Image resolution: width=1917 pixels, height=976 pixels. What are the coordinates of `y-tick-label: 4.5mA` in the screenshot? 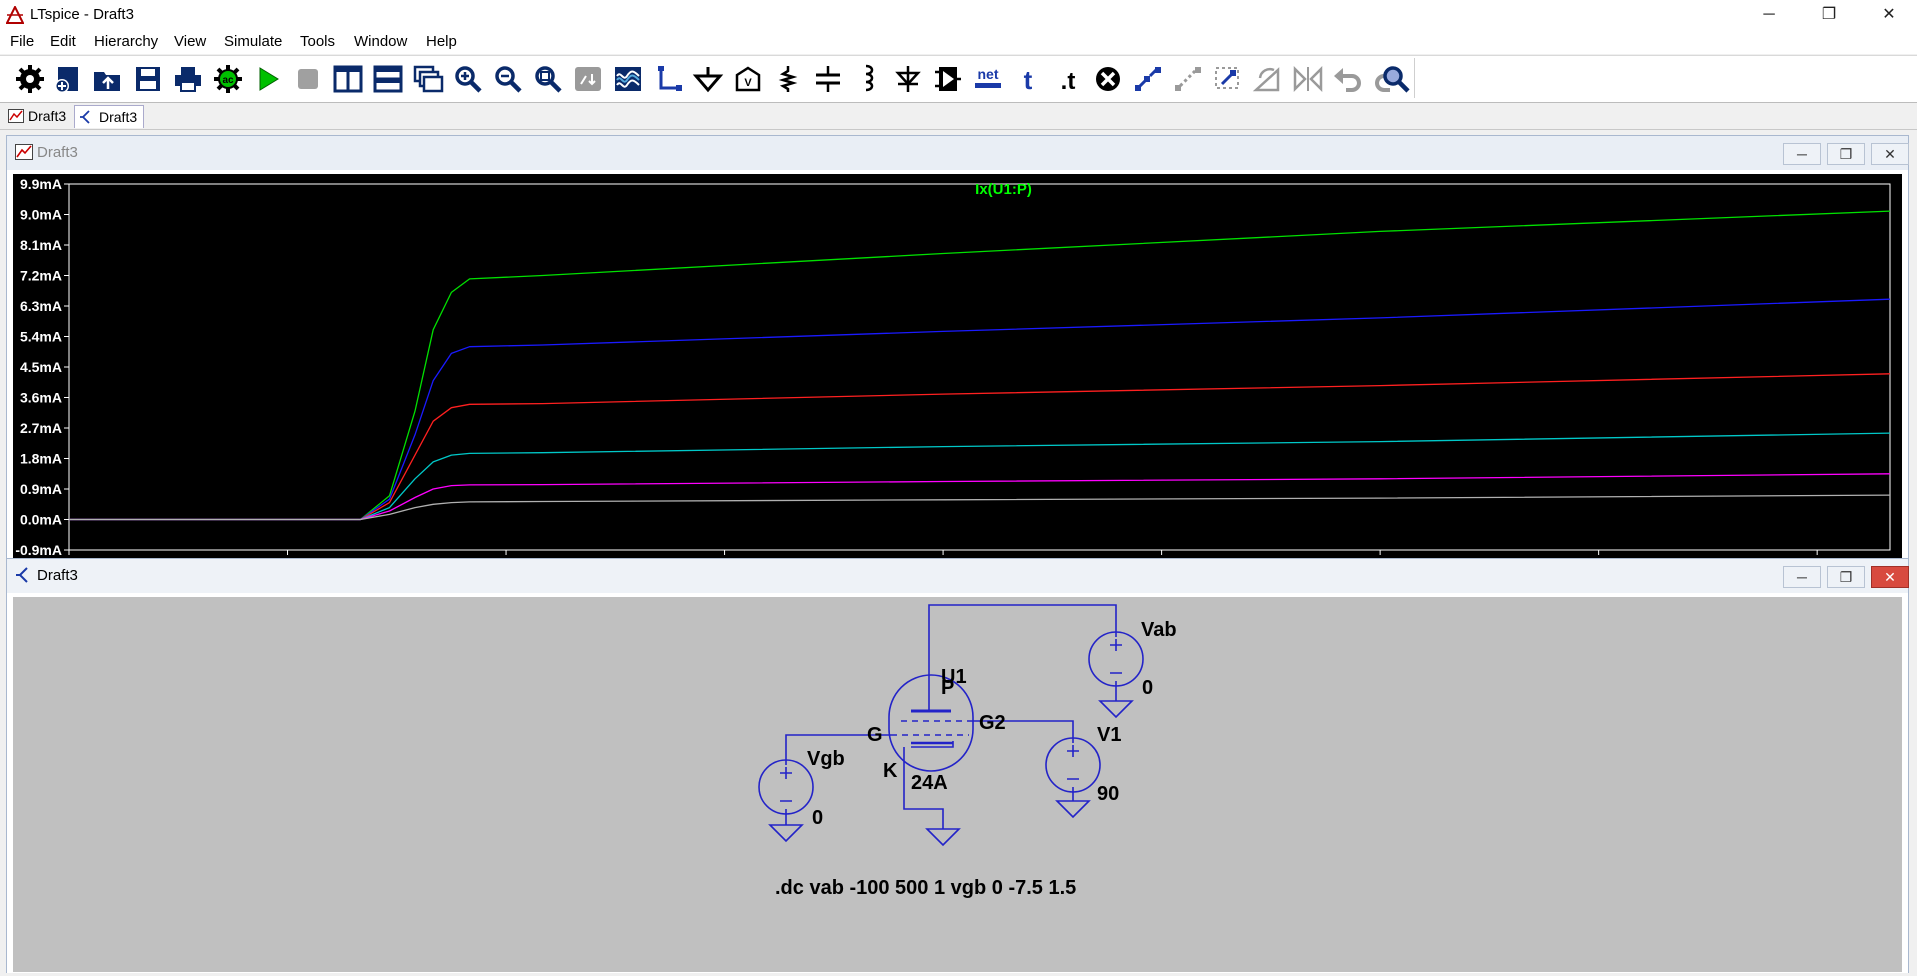 It's located at (41, 367).